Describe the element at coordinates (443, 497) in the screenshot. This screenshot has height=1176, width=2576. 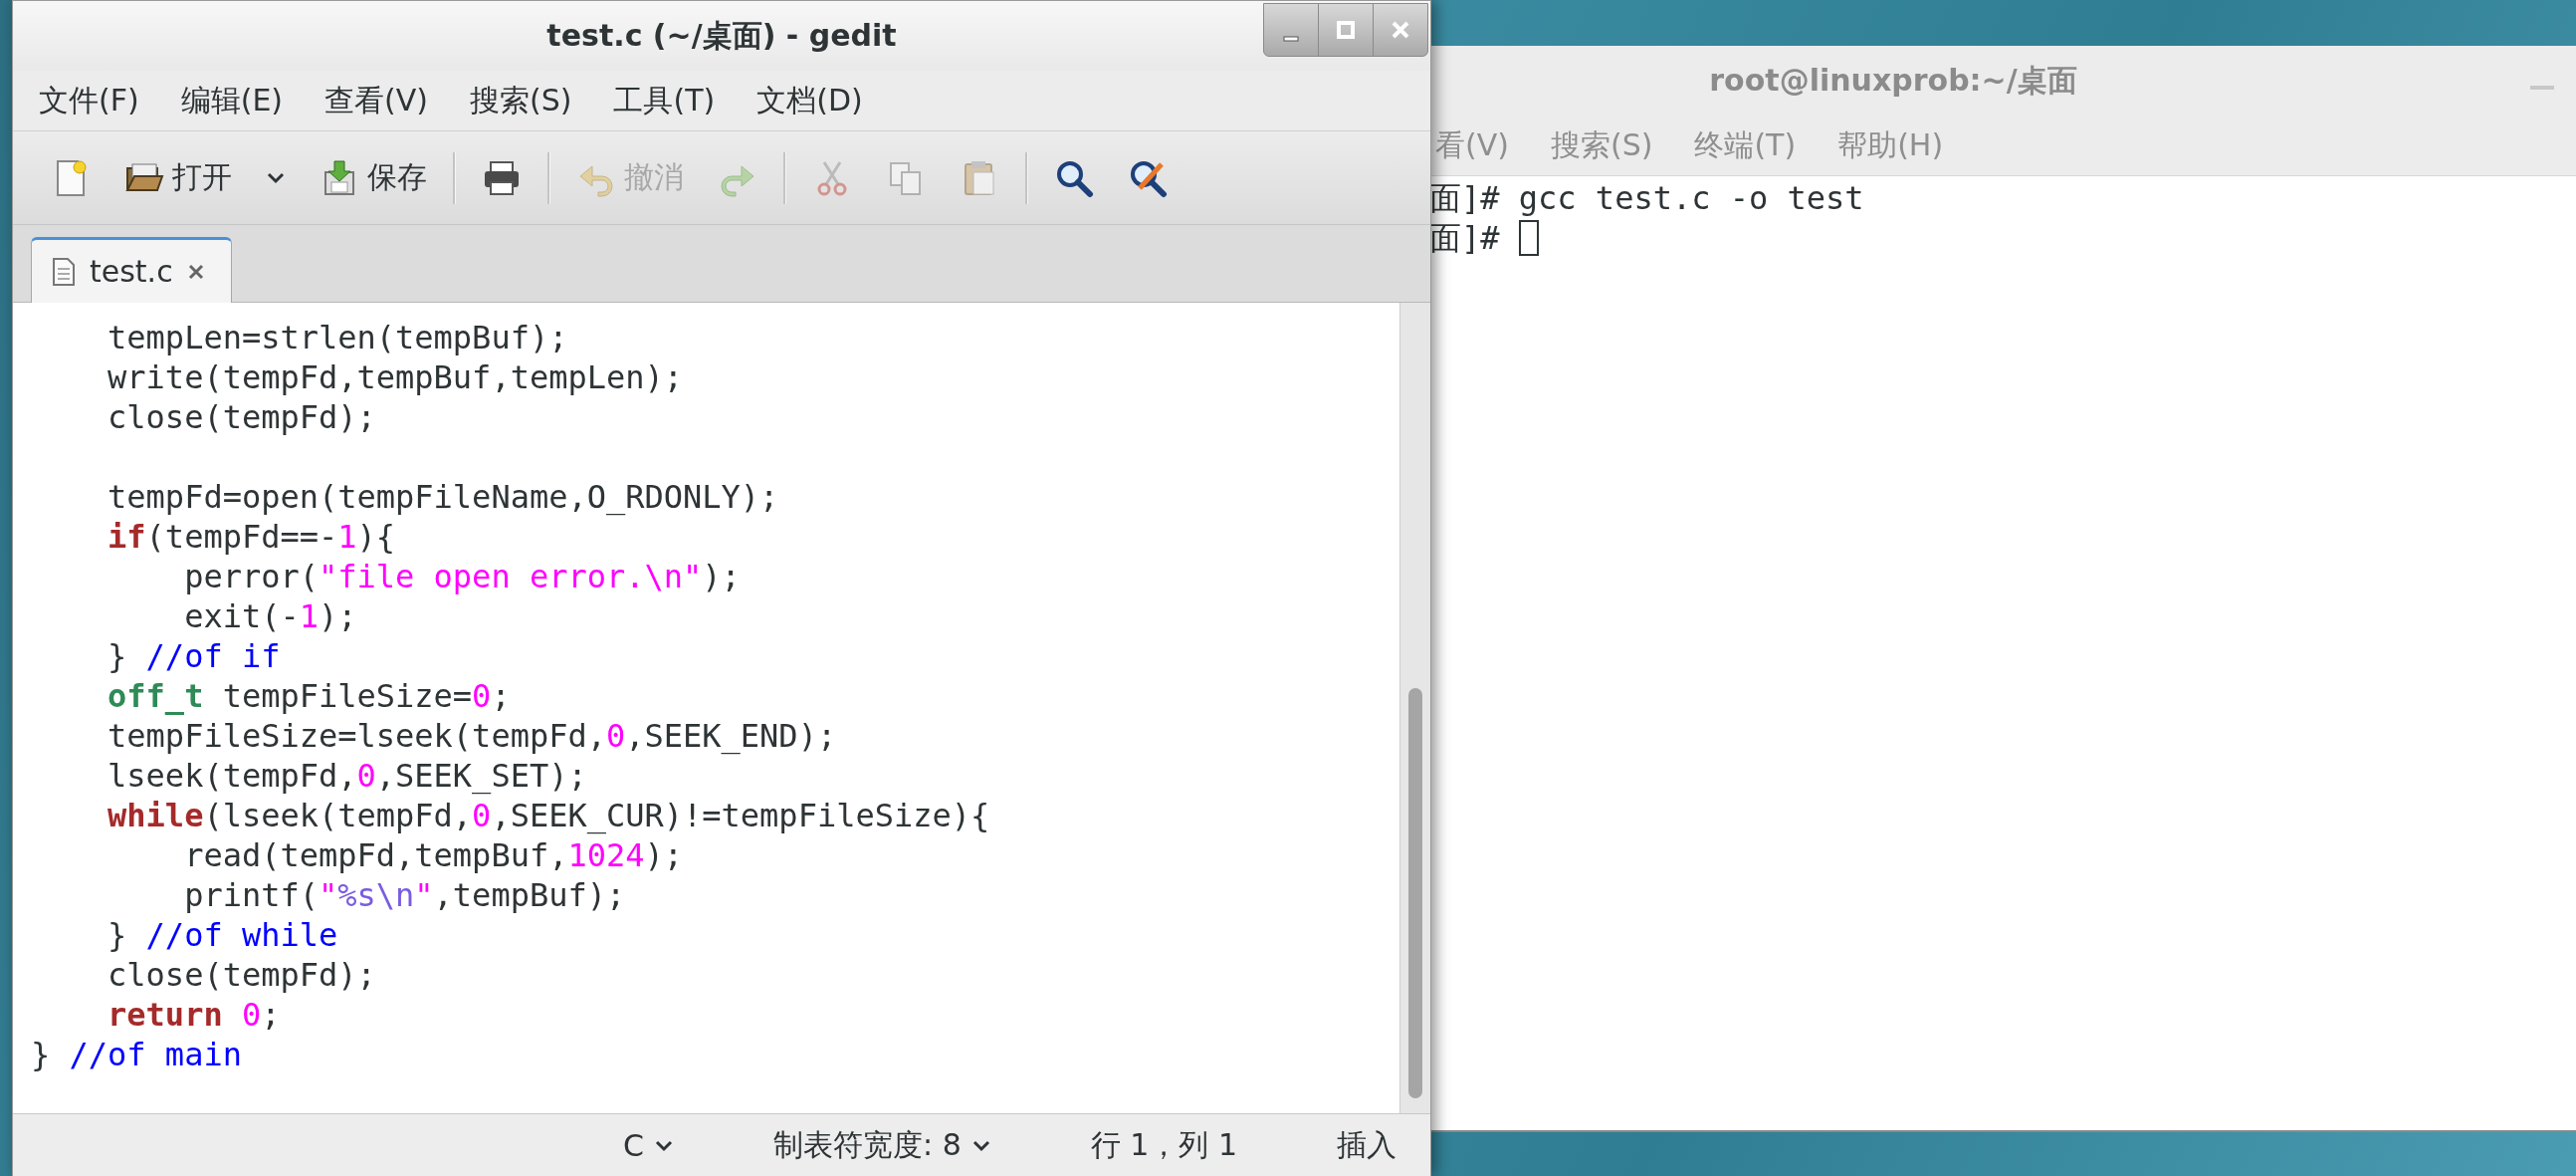
I see `code-line: tempFd=open(tempFileName,O_RDONLY);` at that location.